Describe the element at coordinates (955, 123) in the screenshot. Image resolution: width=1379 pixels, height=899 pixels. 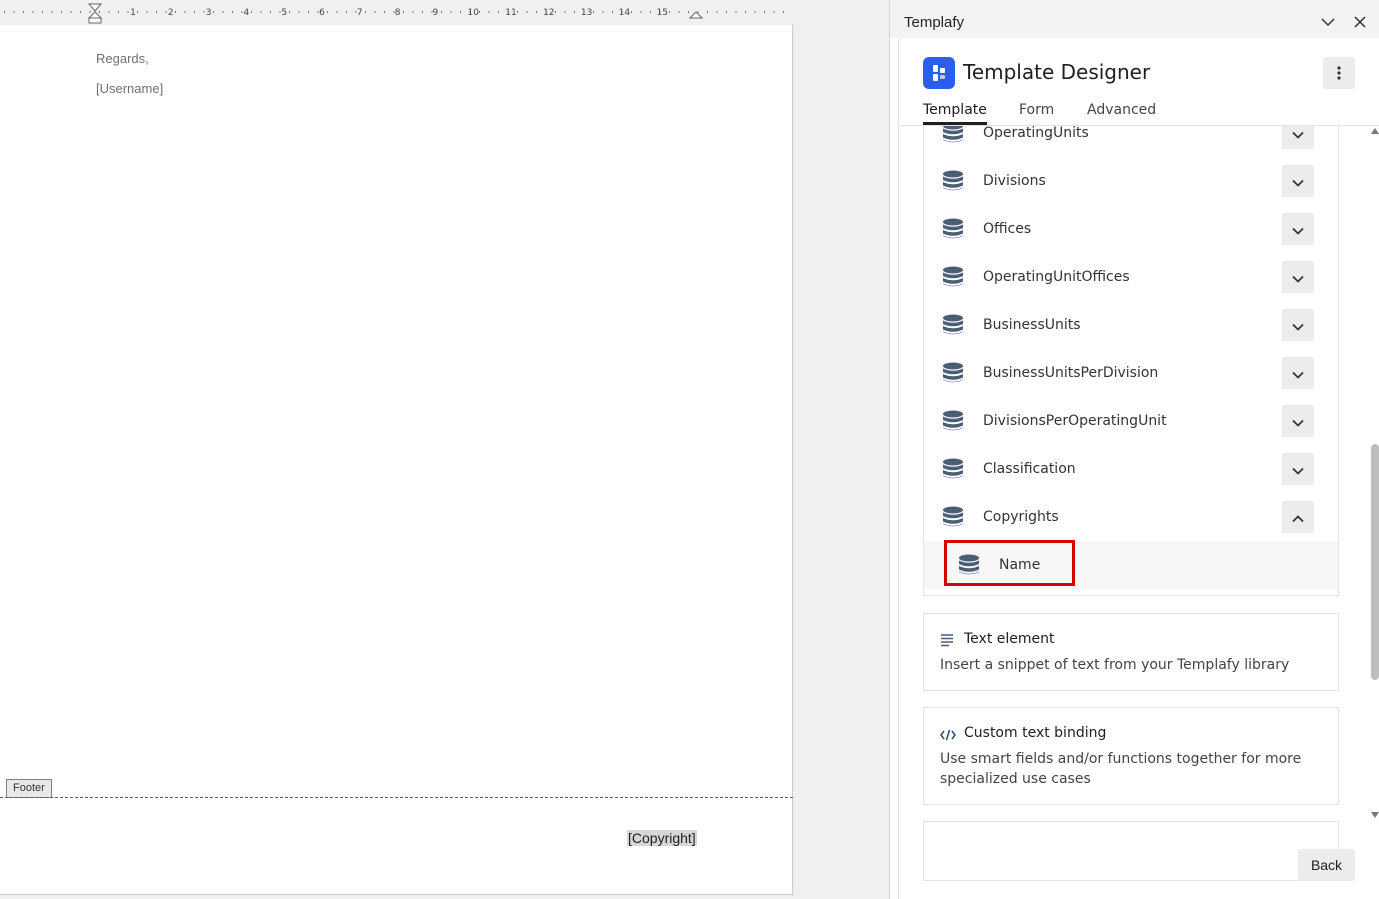
I see `active-tab-indicator` at that location.